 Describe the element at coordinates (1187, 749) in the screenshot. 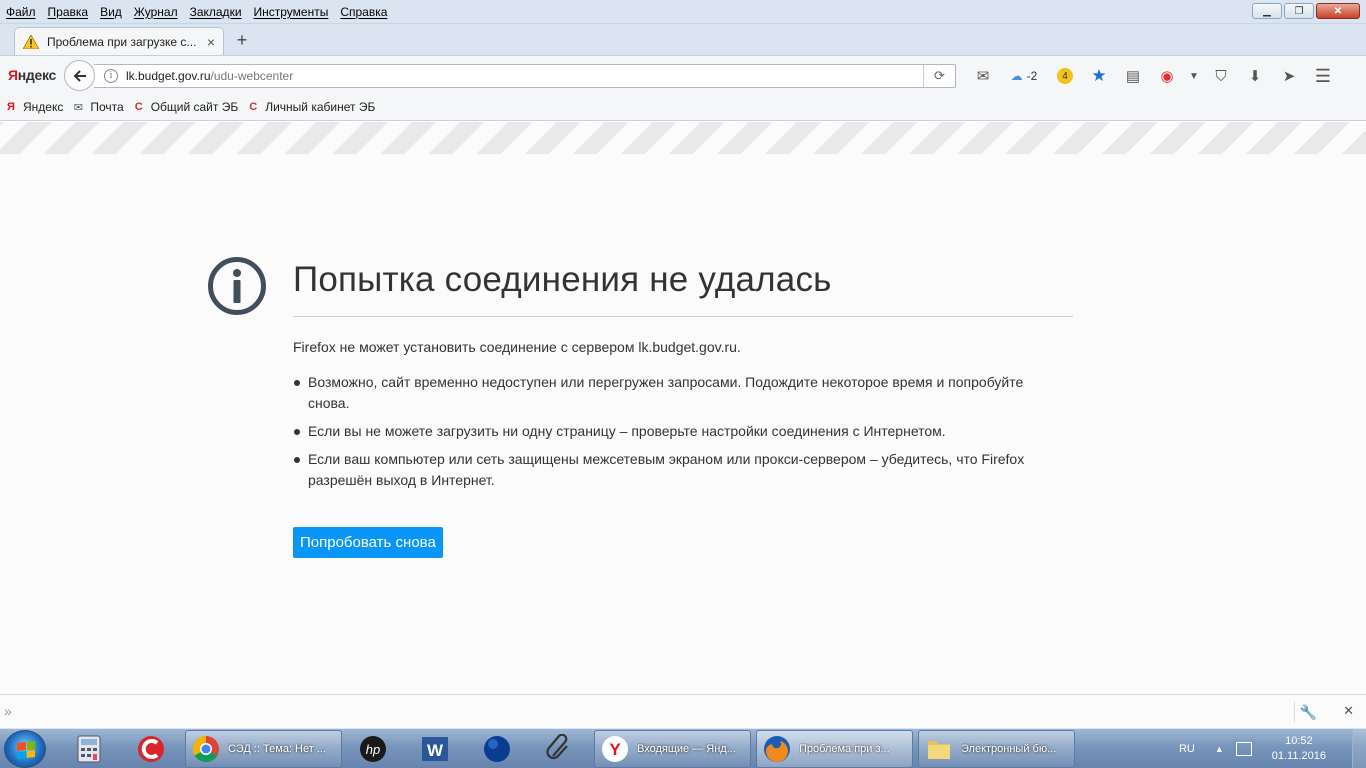

I see `language-indicator: RU` at that location.